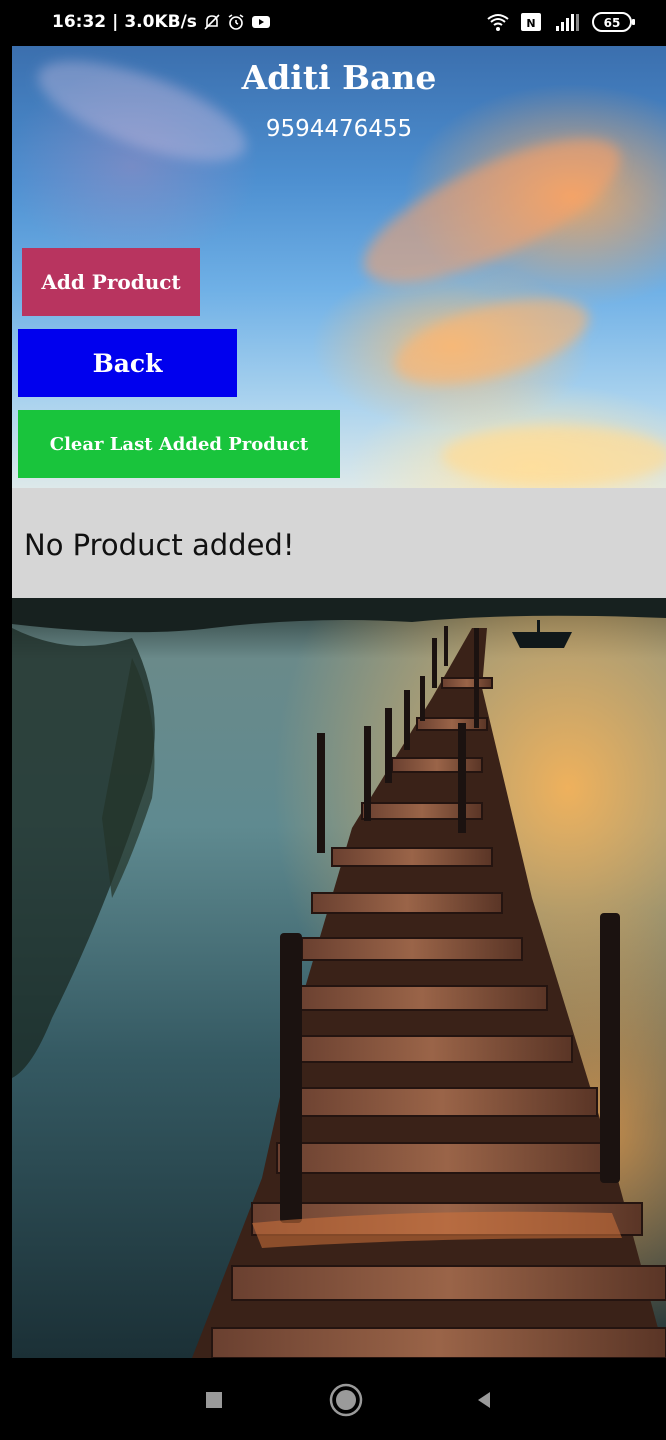 The image size is (666, 1440). Describe the element at coordinates (339, 23) in the screenshot. I see `status-bar: 16:32 | 3.0KB/s N 65` at that location.